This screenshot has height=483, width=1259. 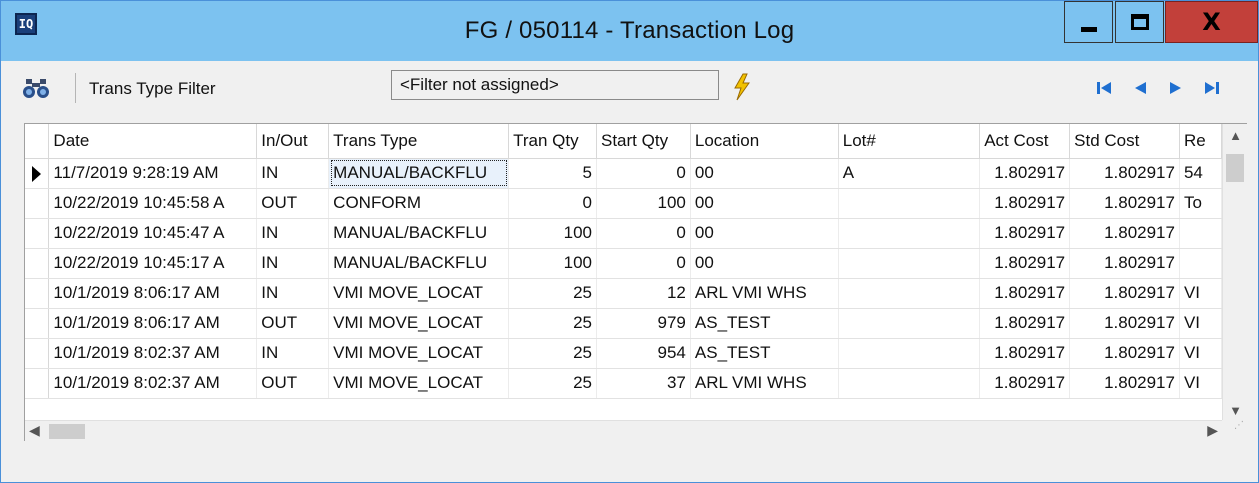 What do you see at coordinates (909, 141) in the screenshot?
I see `column-header-lot: Lot#` at bounding box center [909, 141].